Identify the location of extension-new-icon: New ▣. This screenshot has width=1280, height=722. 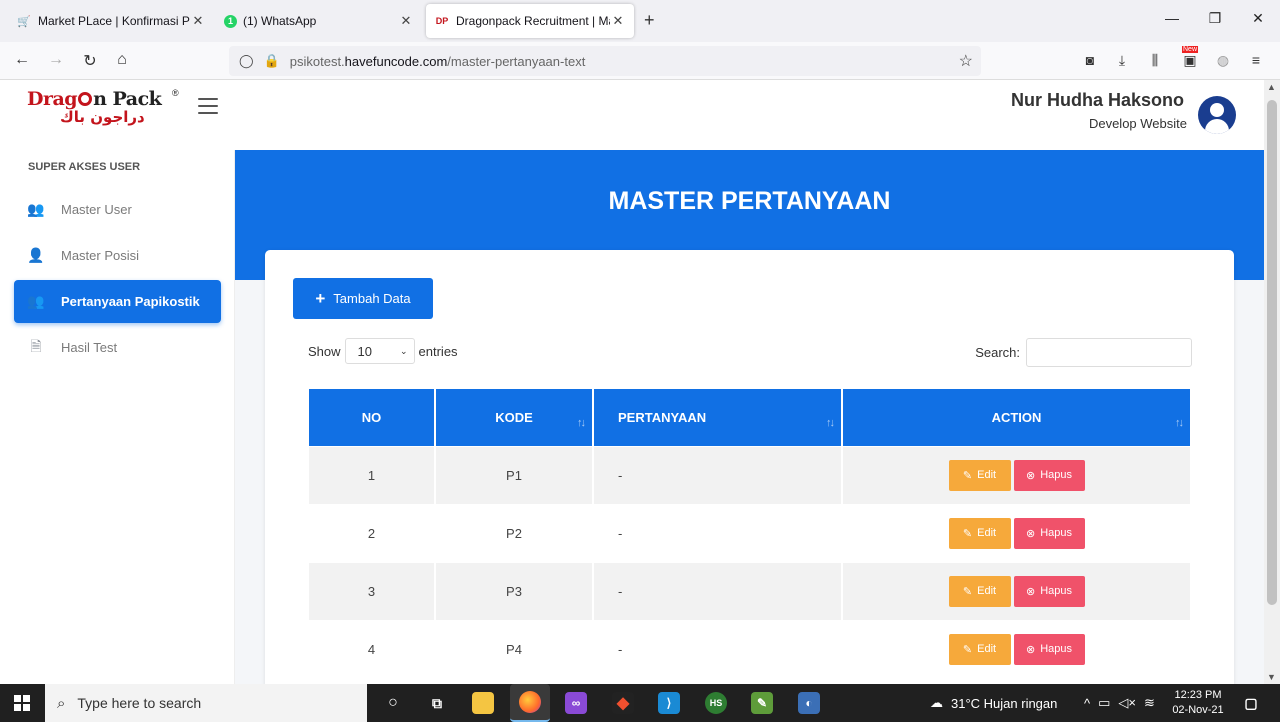
(1190, 57).